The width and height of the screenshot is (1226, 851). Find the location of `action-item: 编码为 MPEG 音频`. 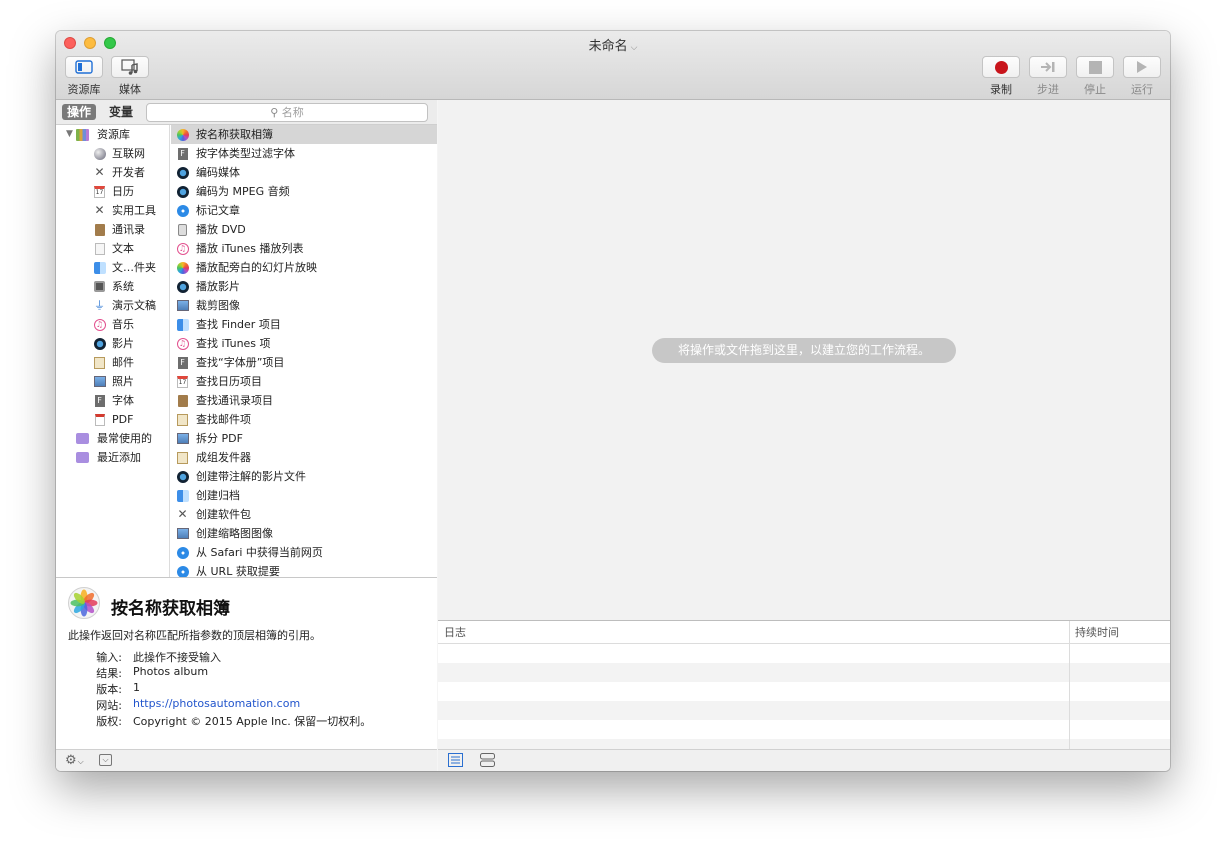

action-item: 编码为 MPEG 音频 is located at coordinates (304, 191).